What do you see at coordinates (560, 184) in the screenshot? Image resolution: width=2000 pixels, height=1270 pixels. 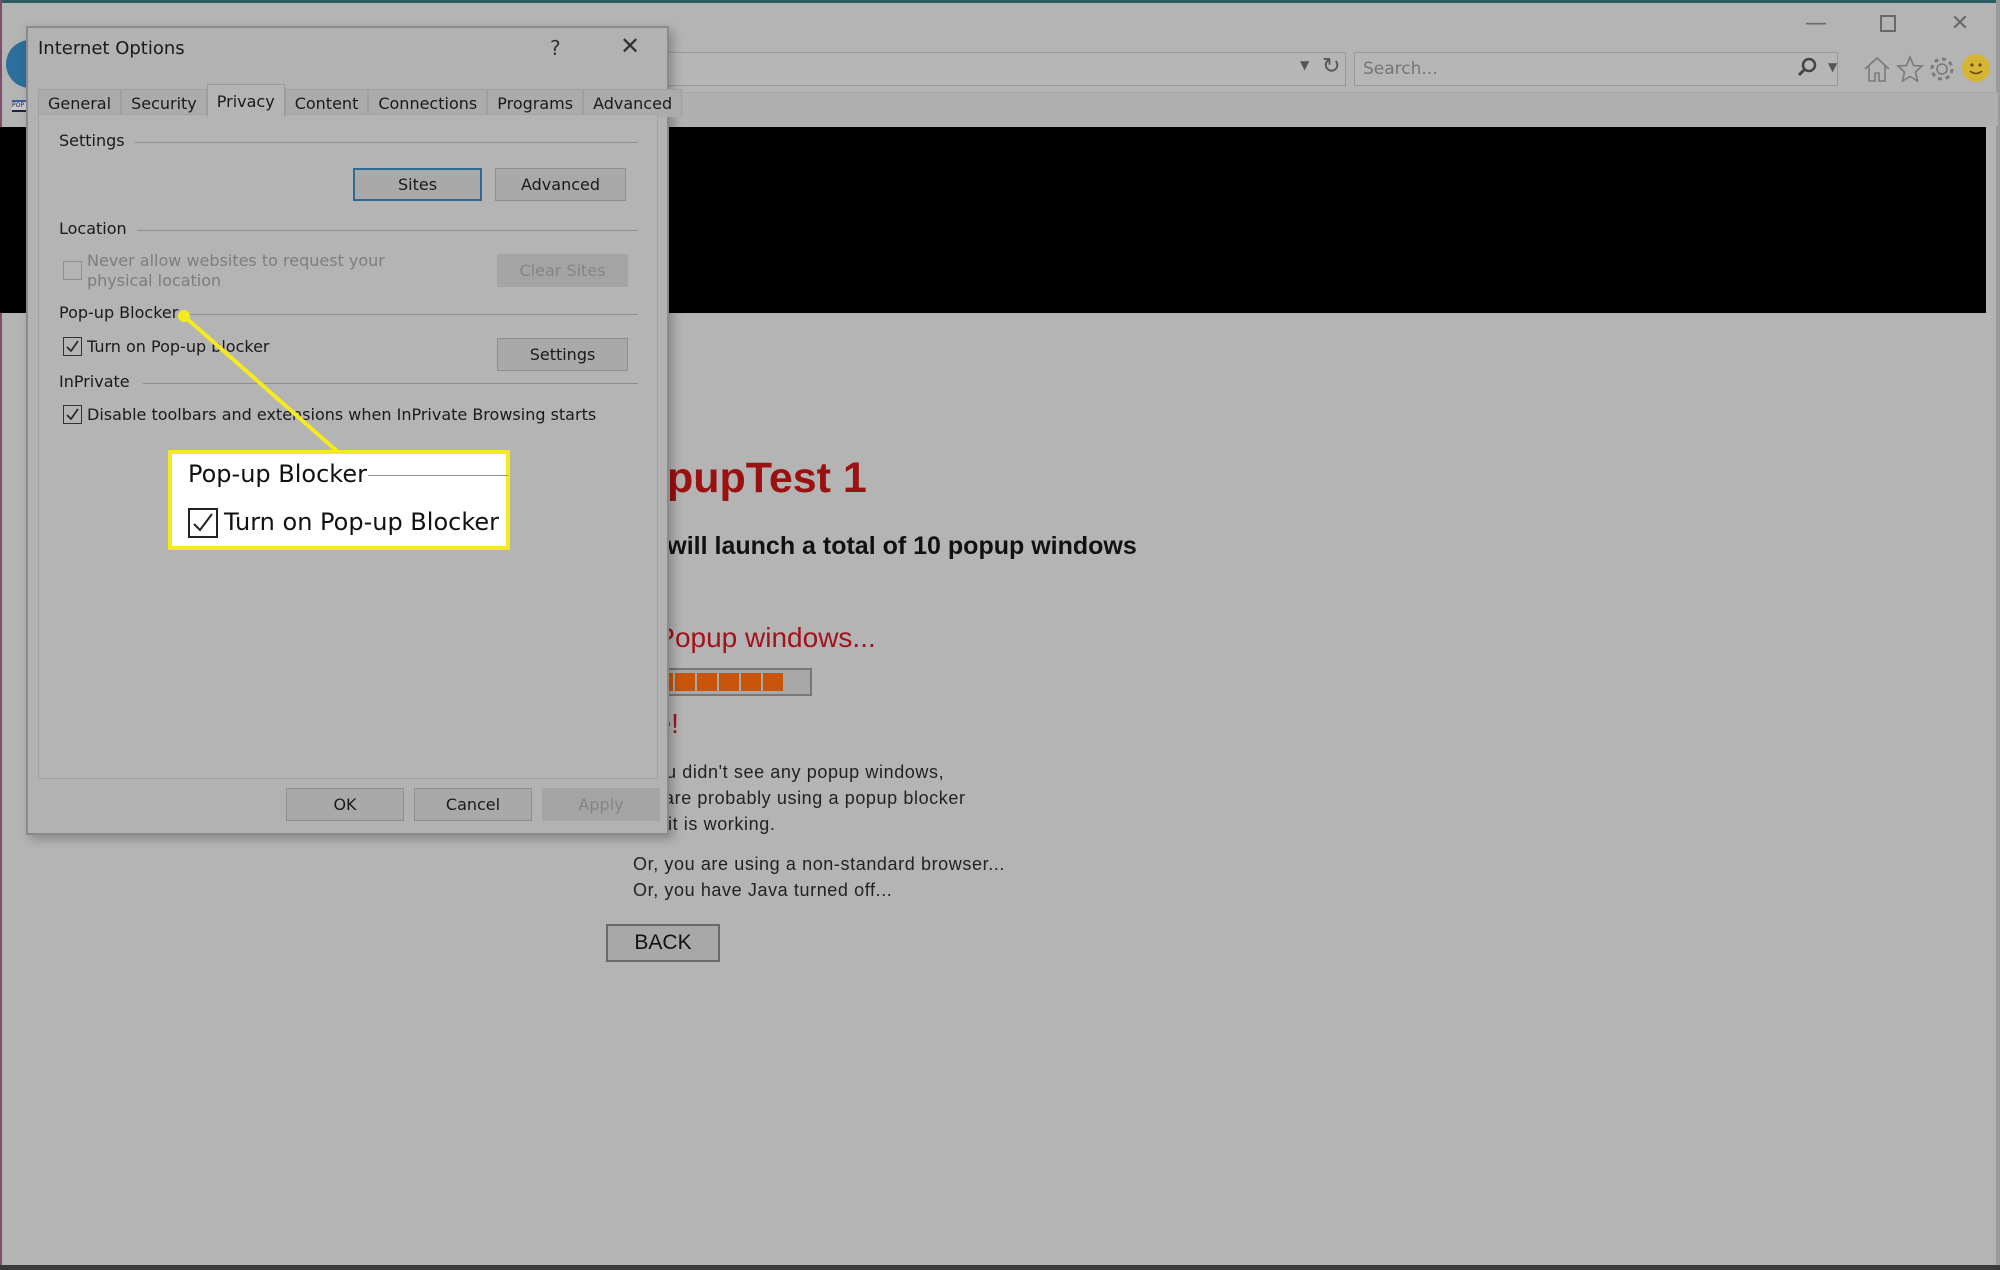 I see `advanced-button: Advanced` at bounding box center [560, 184].